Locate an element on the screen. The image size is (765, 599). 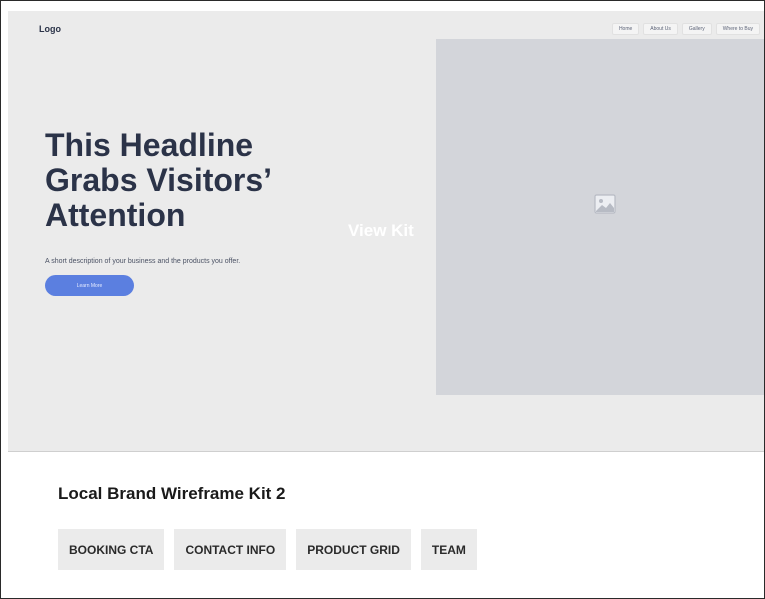
kit-title: Local Brand Wireframe Kit 2 is located at coordinates (172, 493).